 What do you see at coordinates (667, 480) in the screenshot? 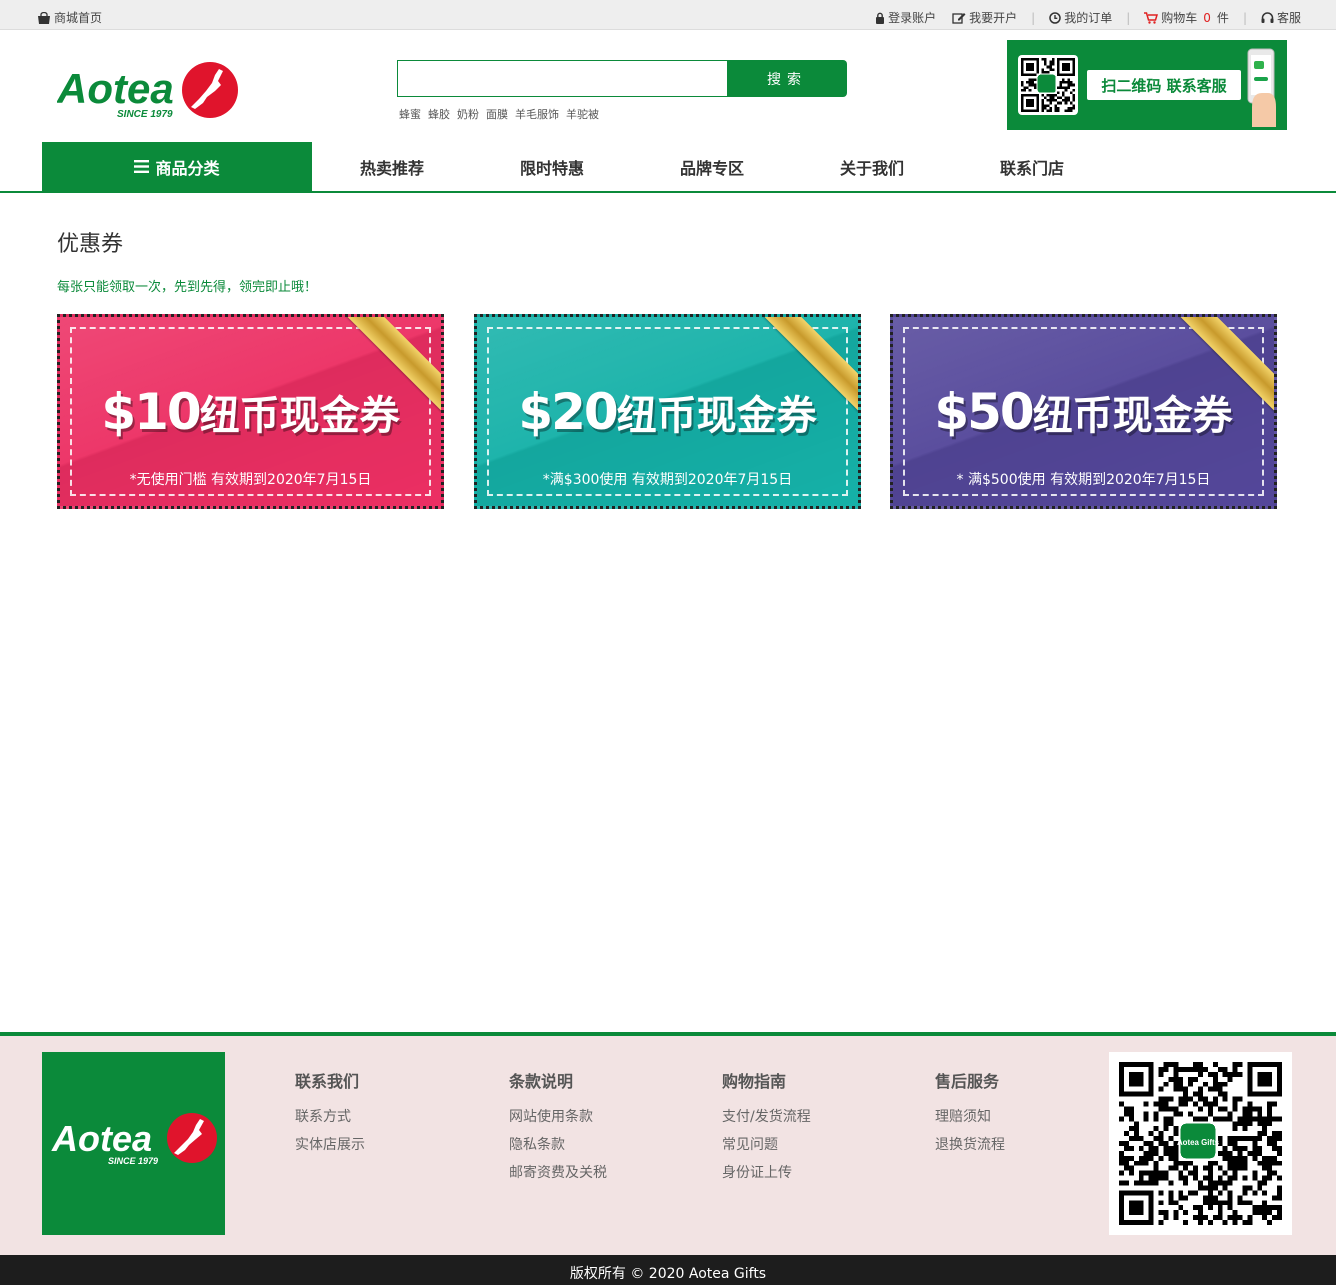
I see `coupon-condition: *满$300使用 有效期到2020年7月15日` at bounding box center [667, 480].